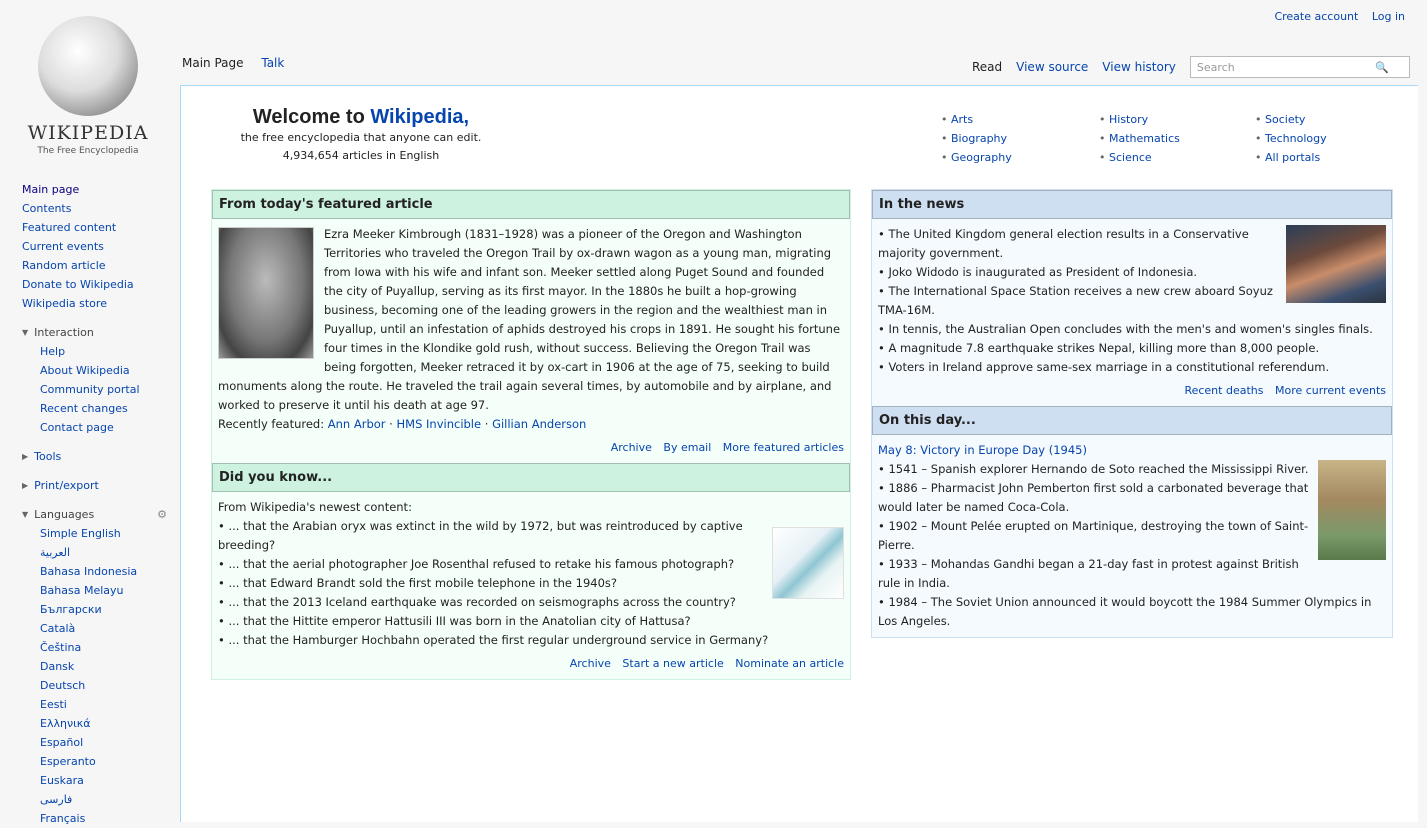 The image size is (1427, 828). Describe the element at coordinates (1132, 390) in the screenshot. I see `news-footer: Recent deaths More current events` at that location.